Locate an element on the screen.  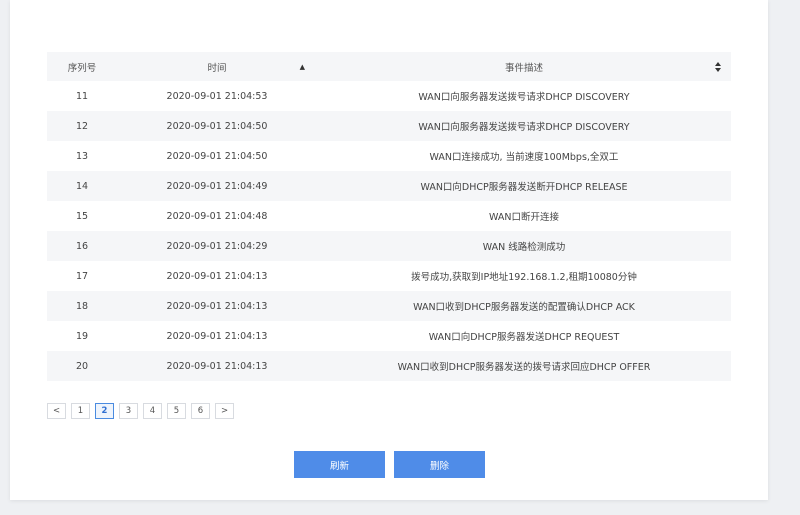
header-desc: 事件描述 is located at coordinates (524, 67).